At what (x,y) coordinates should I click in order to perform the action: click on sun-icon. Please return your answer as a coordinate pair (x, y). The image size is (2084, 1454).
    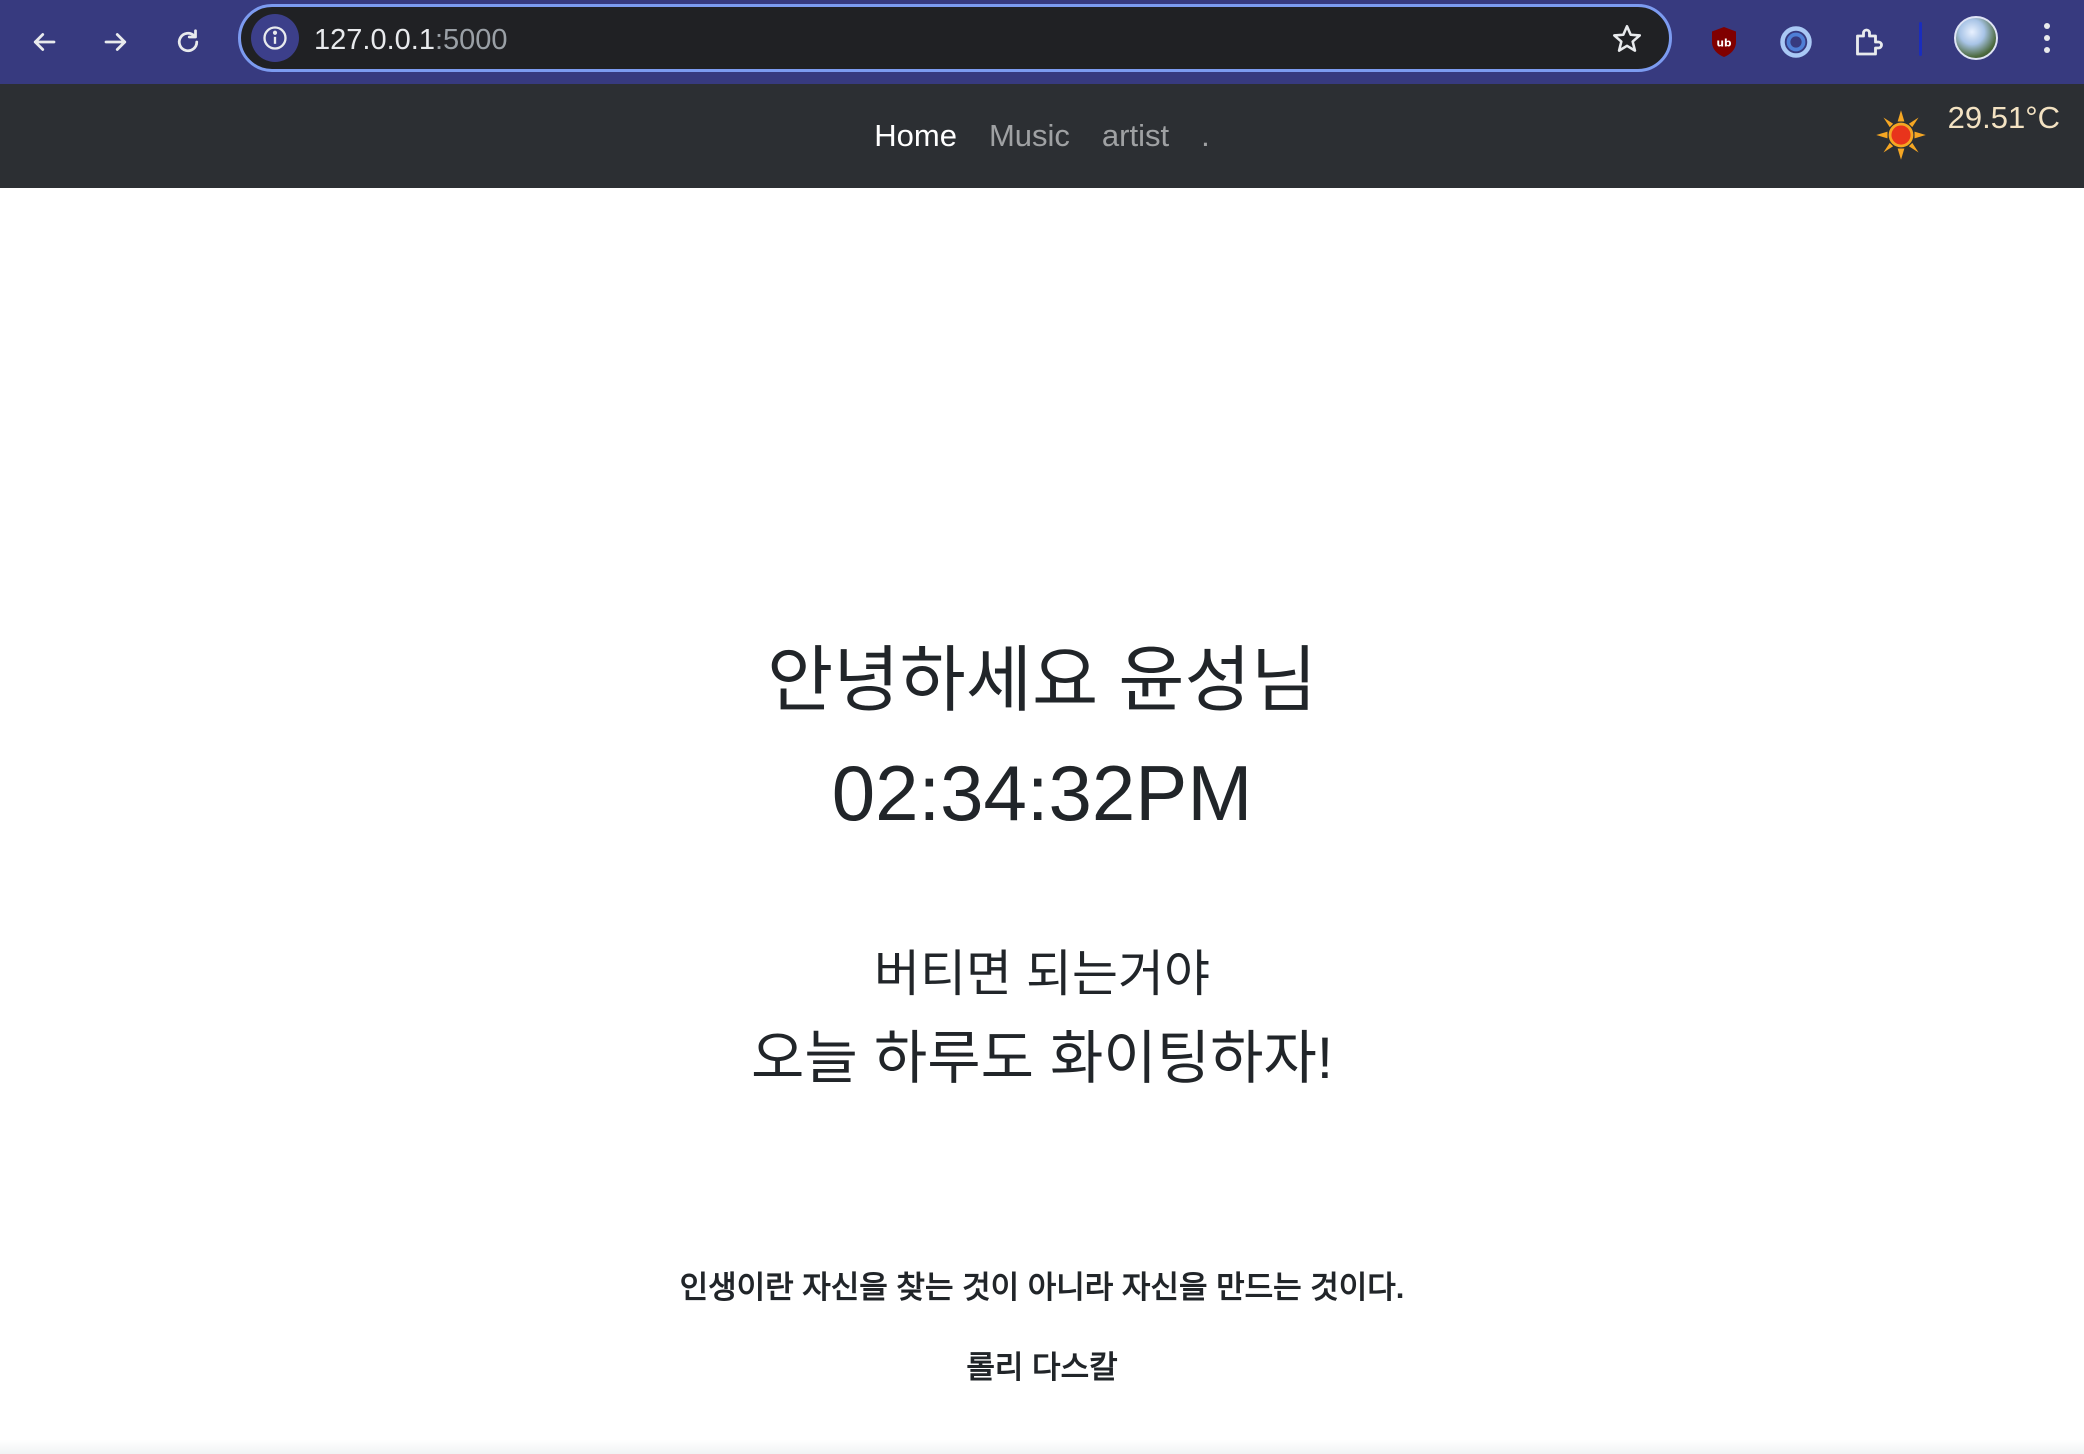
    Looking at the image, I should click on (1900, 135).